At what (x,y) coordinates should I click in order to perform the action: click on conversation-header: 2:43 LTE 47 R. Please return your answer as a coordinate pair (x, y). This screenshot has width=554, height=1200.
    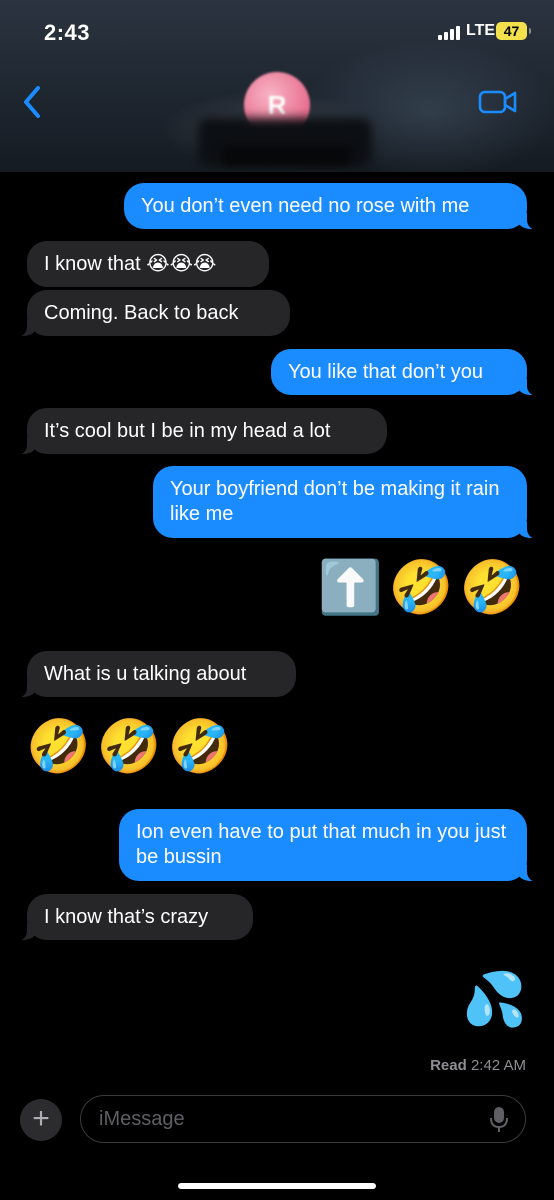
    Looking at the image, I should click on (277, 86).